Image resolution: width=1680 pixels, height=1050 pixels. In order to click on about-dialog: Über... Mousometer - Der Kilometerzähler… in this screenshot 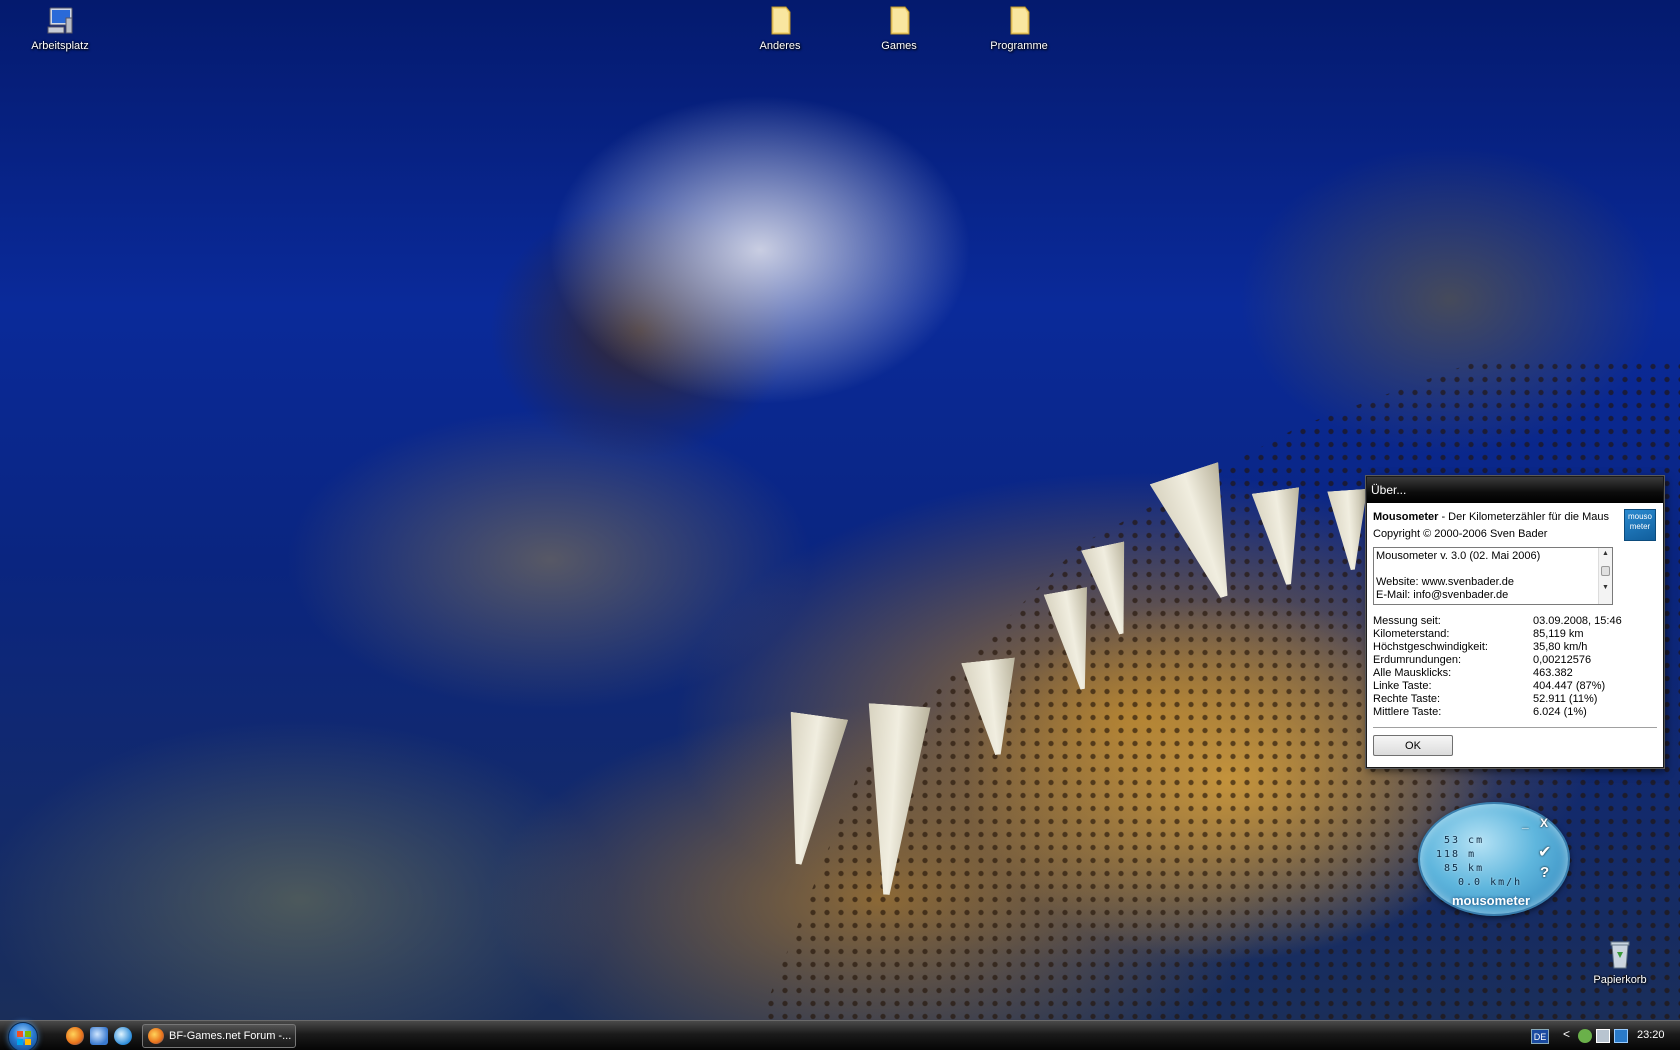, I will do `click(1515, 622)`.